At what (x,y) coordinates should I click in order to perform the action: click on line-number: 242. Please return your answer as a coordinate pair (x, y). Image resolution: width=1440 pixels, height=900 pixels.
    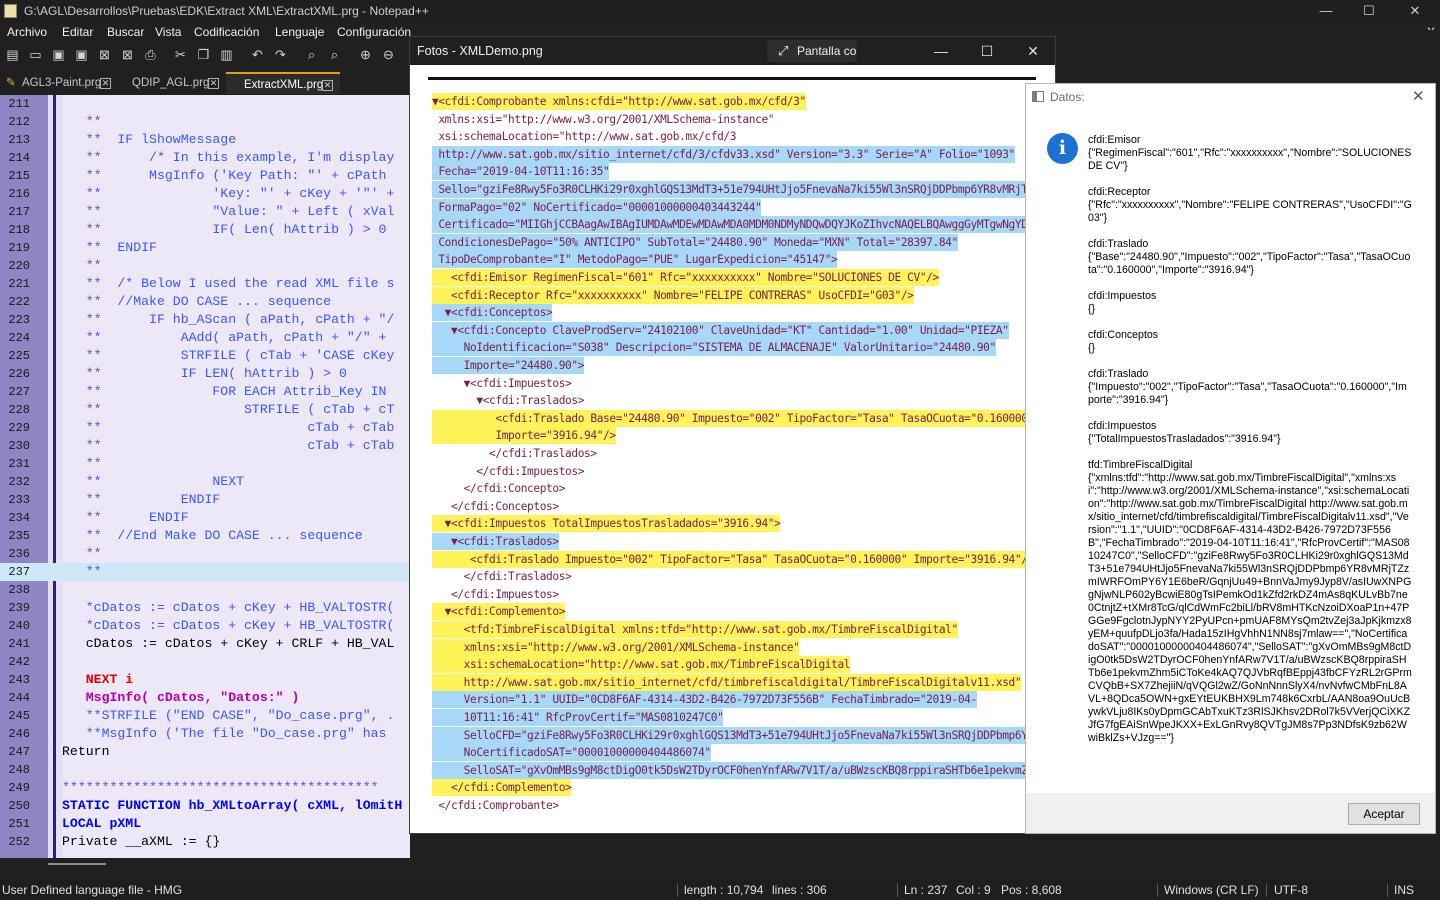
    Looking at the image, I should click on (19, 662).